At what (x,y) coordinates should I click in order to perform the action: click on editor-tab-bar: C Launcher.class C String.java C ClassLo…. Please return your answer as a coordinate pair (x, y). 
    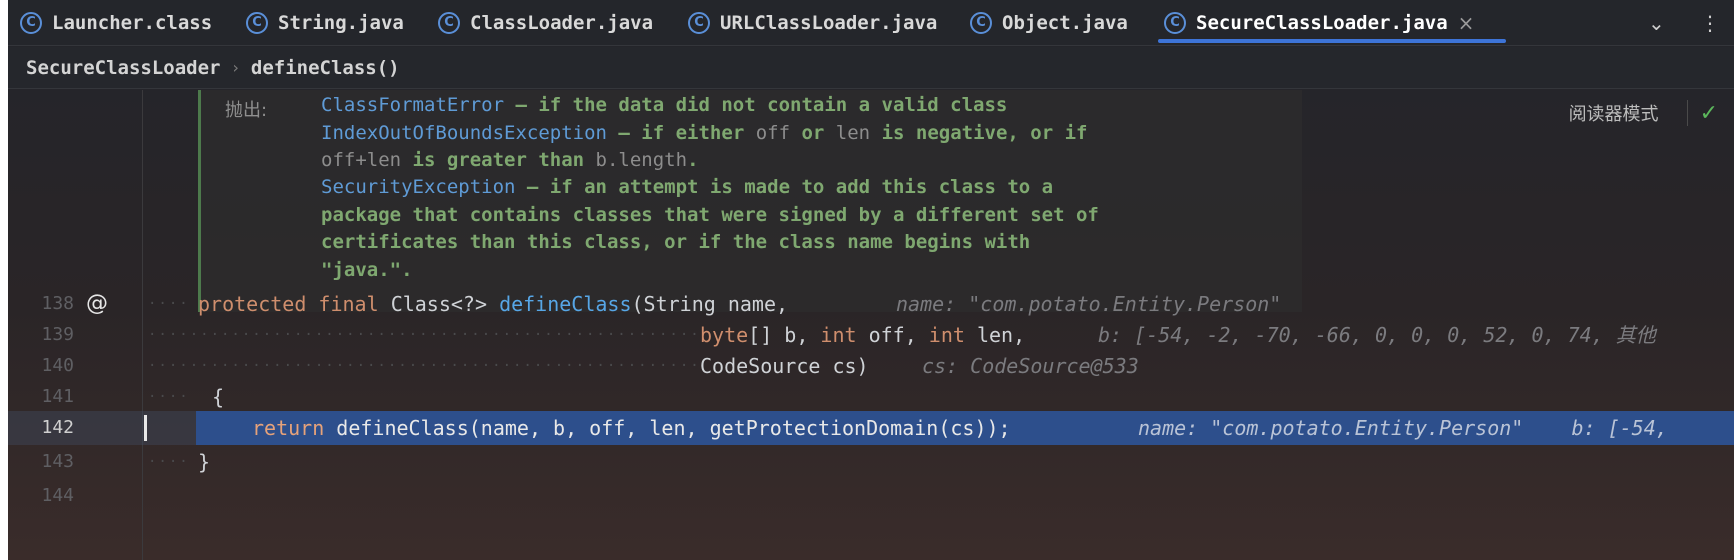
    Looking at the image, I should click on (871, 23).